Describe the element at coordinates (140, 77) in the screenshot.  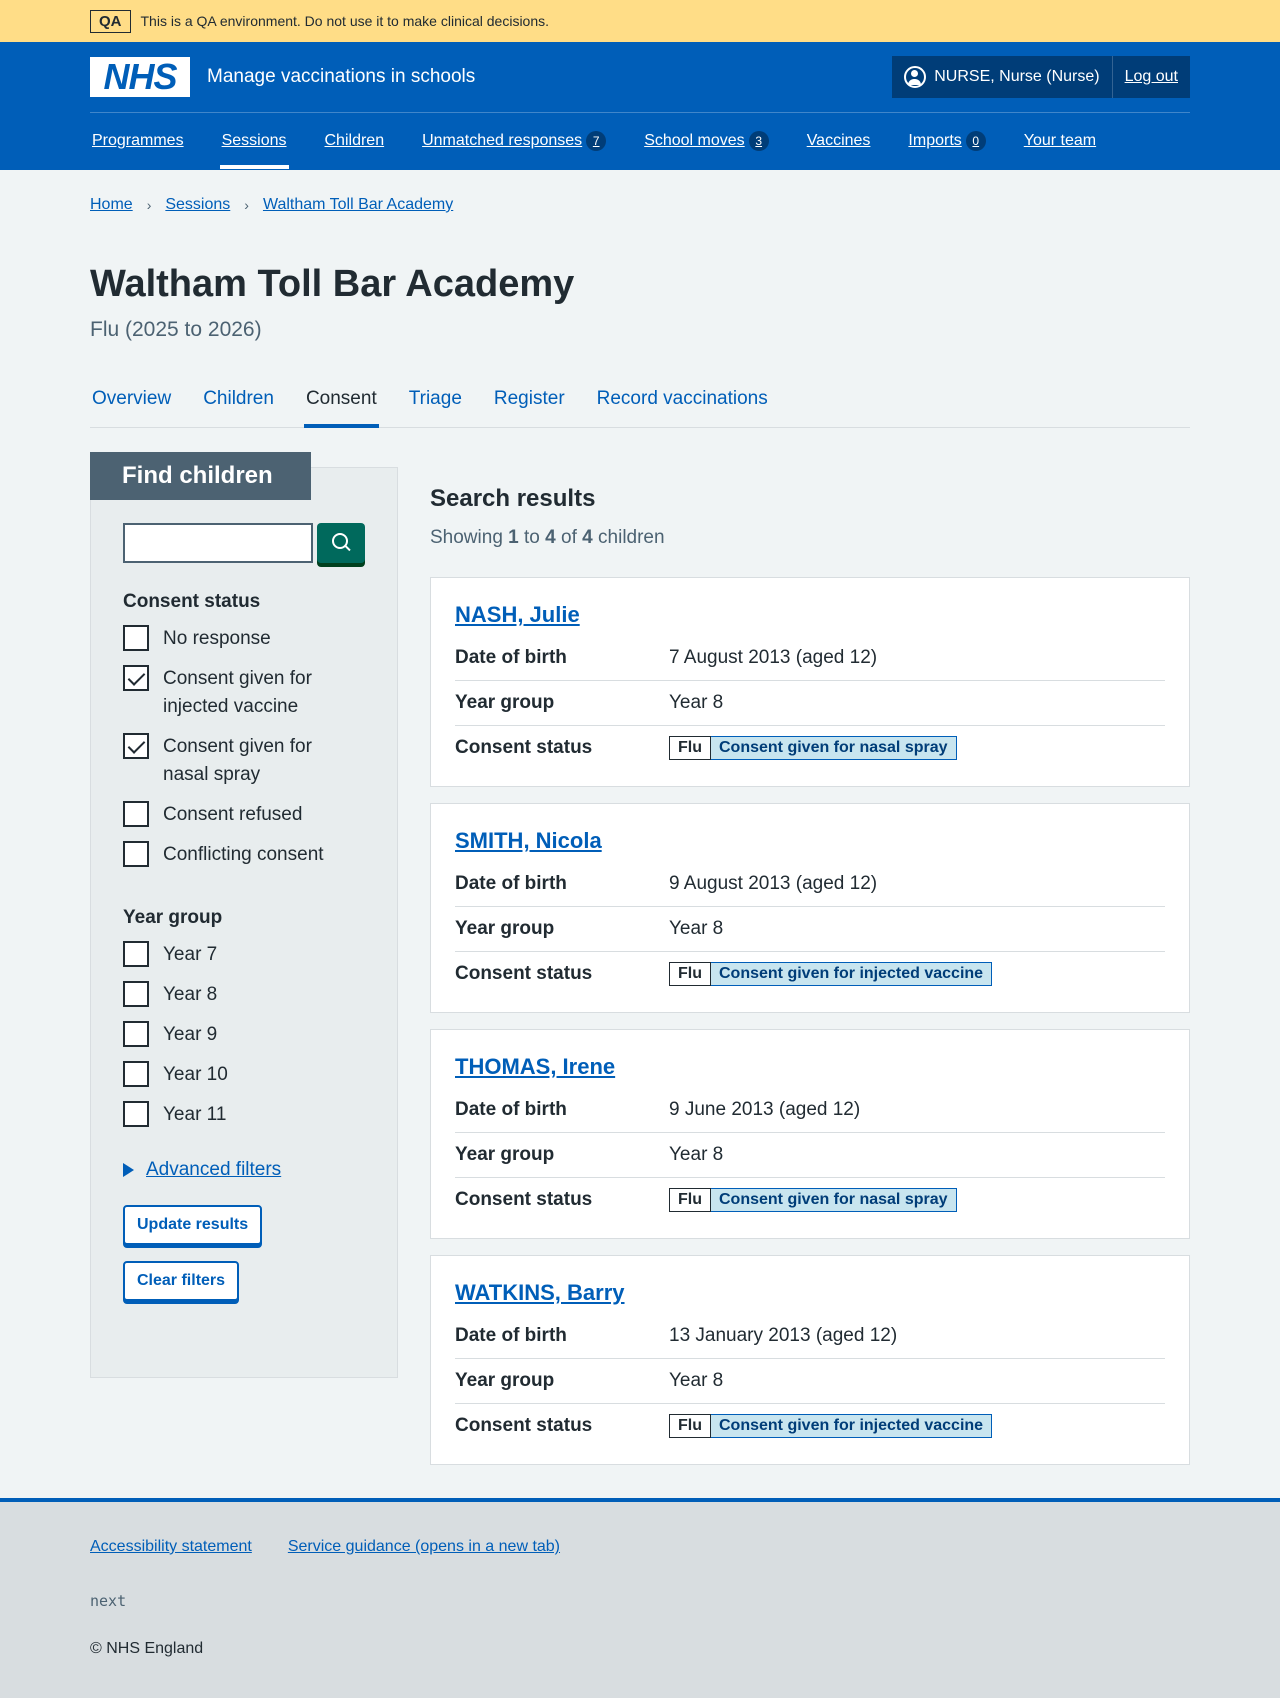
I see `nhs-logo: NHS` at that location.